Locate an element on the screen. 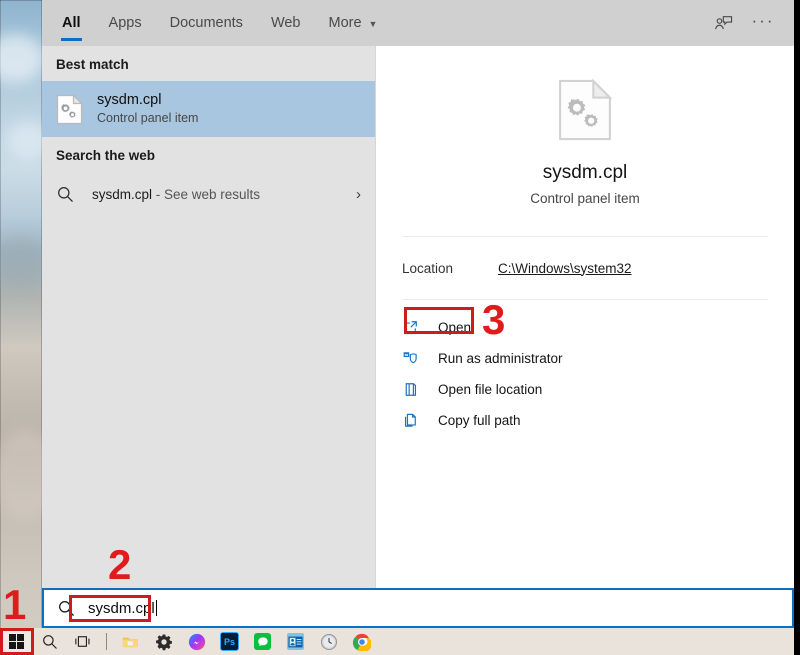 The width and height of the screenshot is (800, 655). folder-icon is located at coordinates (417, 389).